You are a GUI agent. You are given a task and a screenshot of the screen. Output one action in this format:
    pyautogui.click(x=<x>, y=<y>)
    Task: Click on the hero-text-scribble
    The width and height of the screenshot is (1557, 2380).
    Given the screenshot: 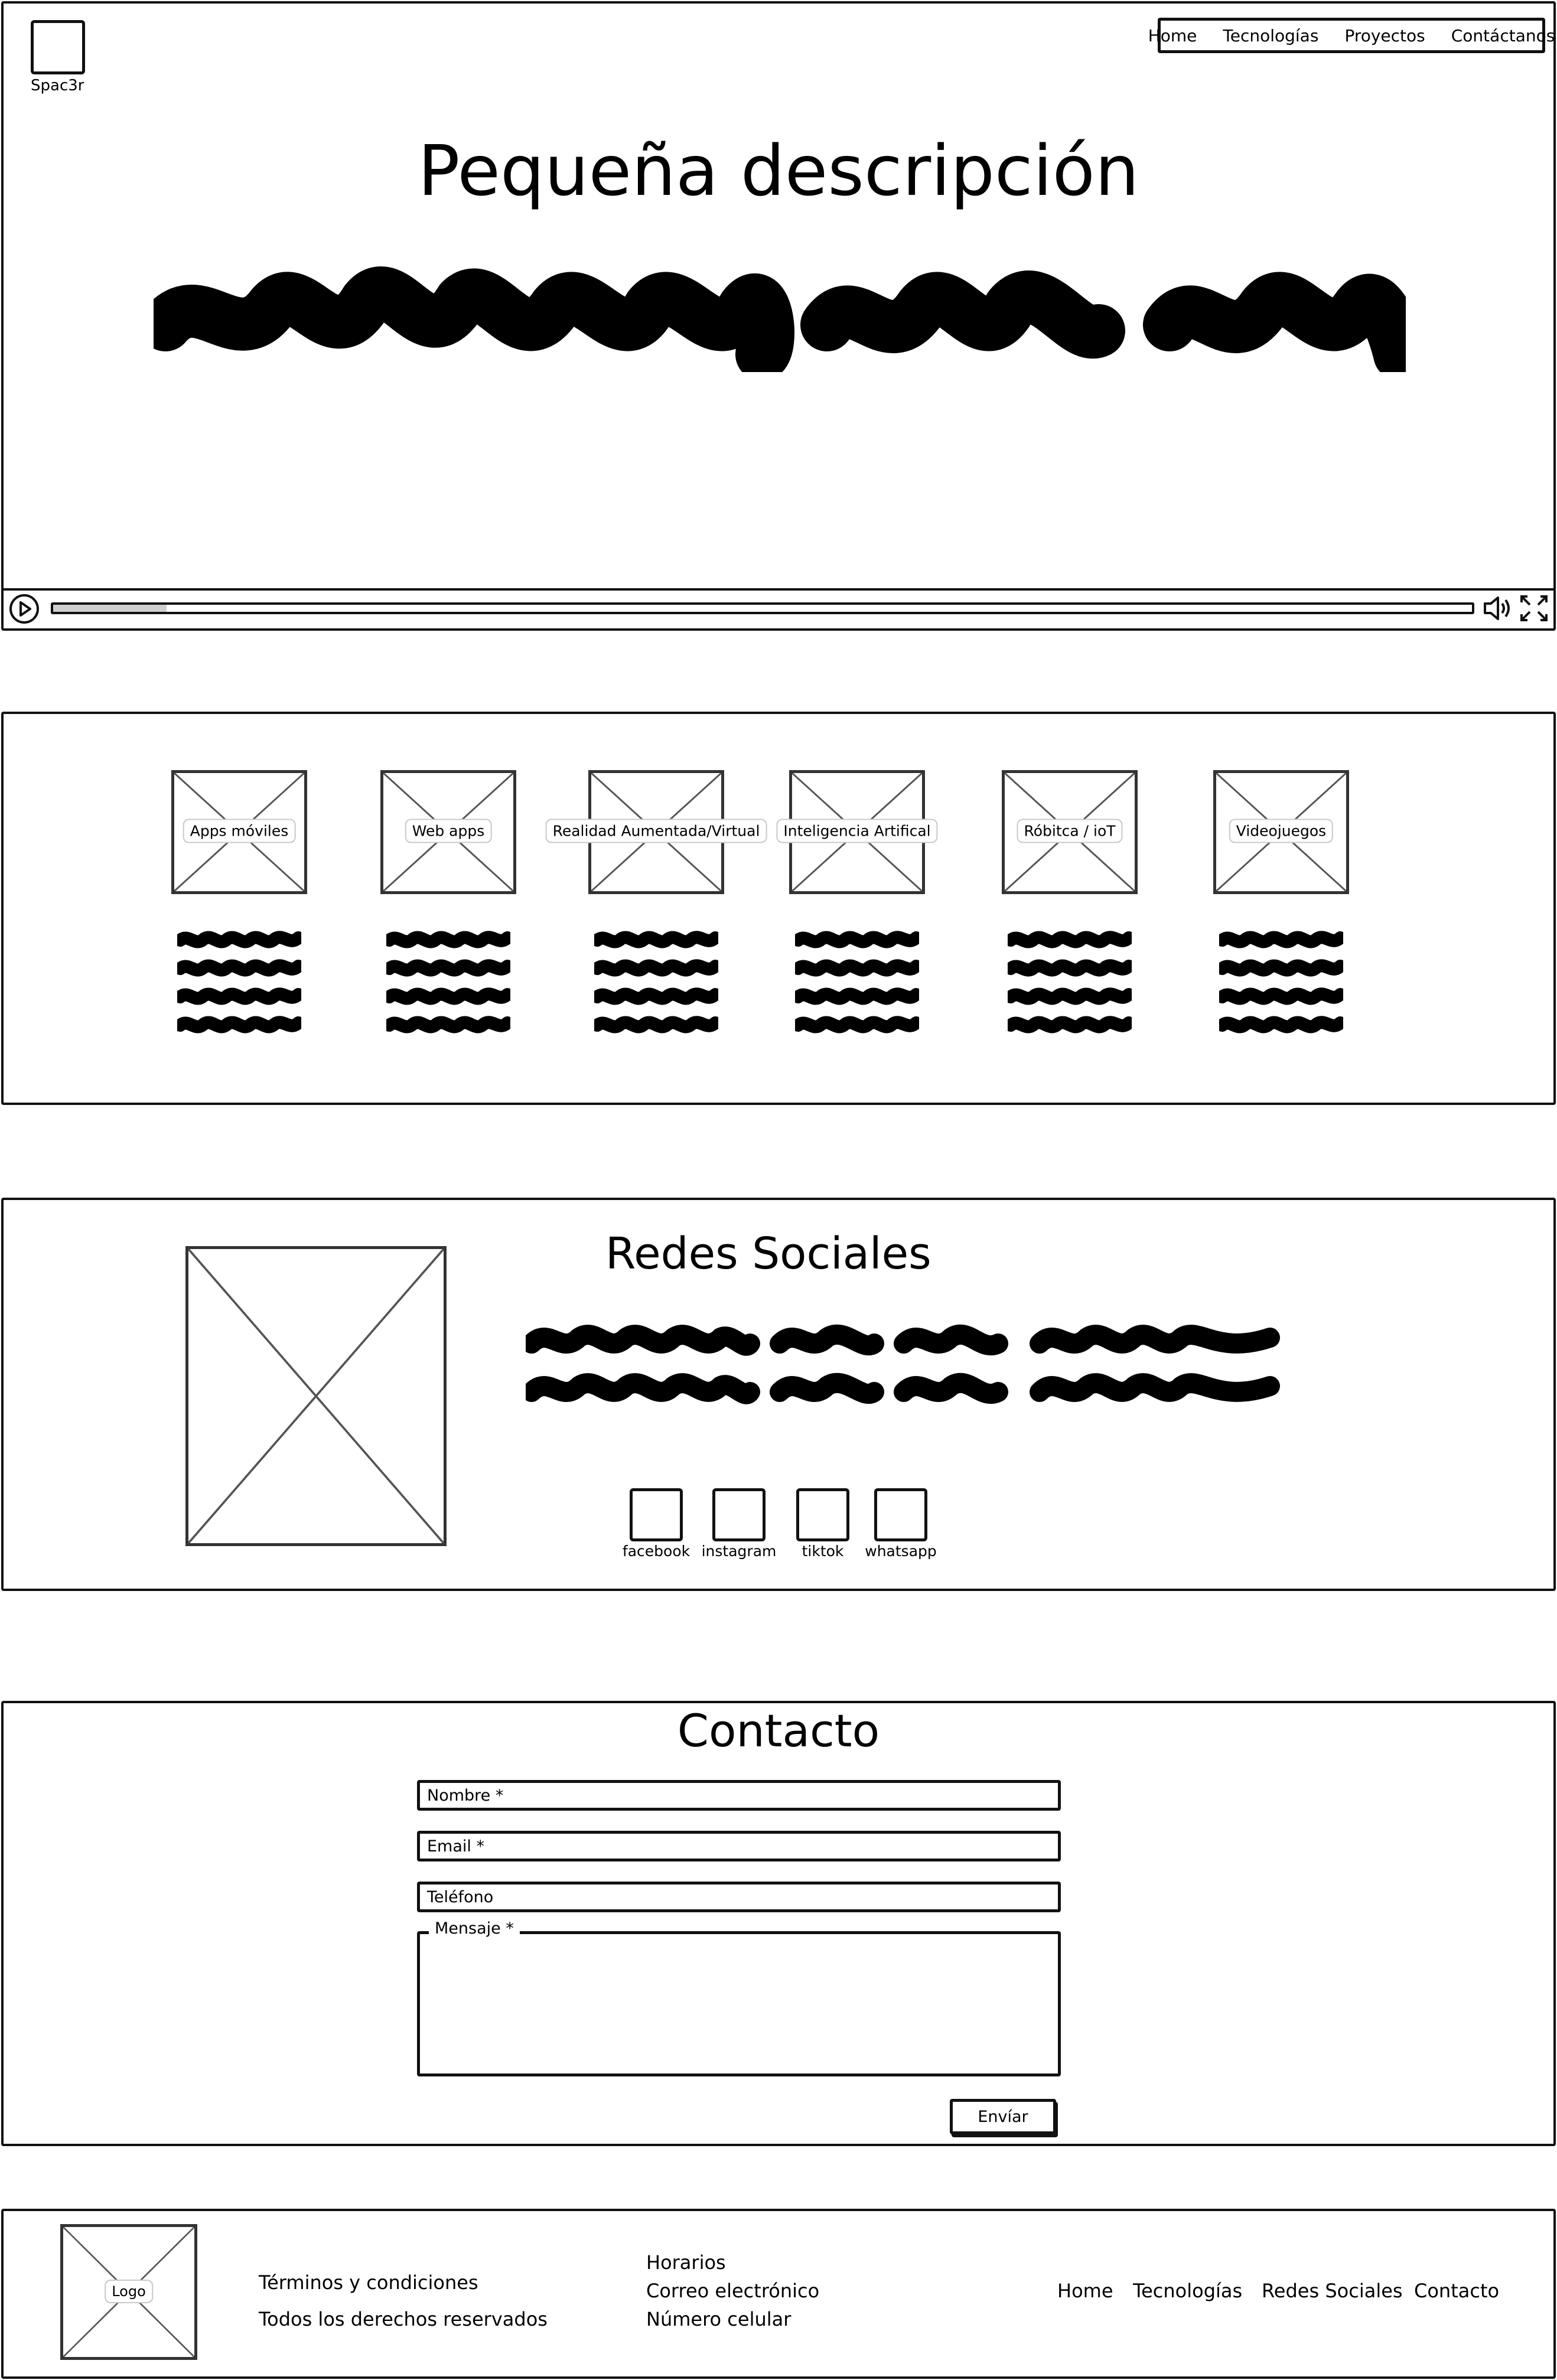 What is the action you would take?
    pyautogui.click(x=780, y=319)
    